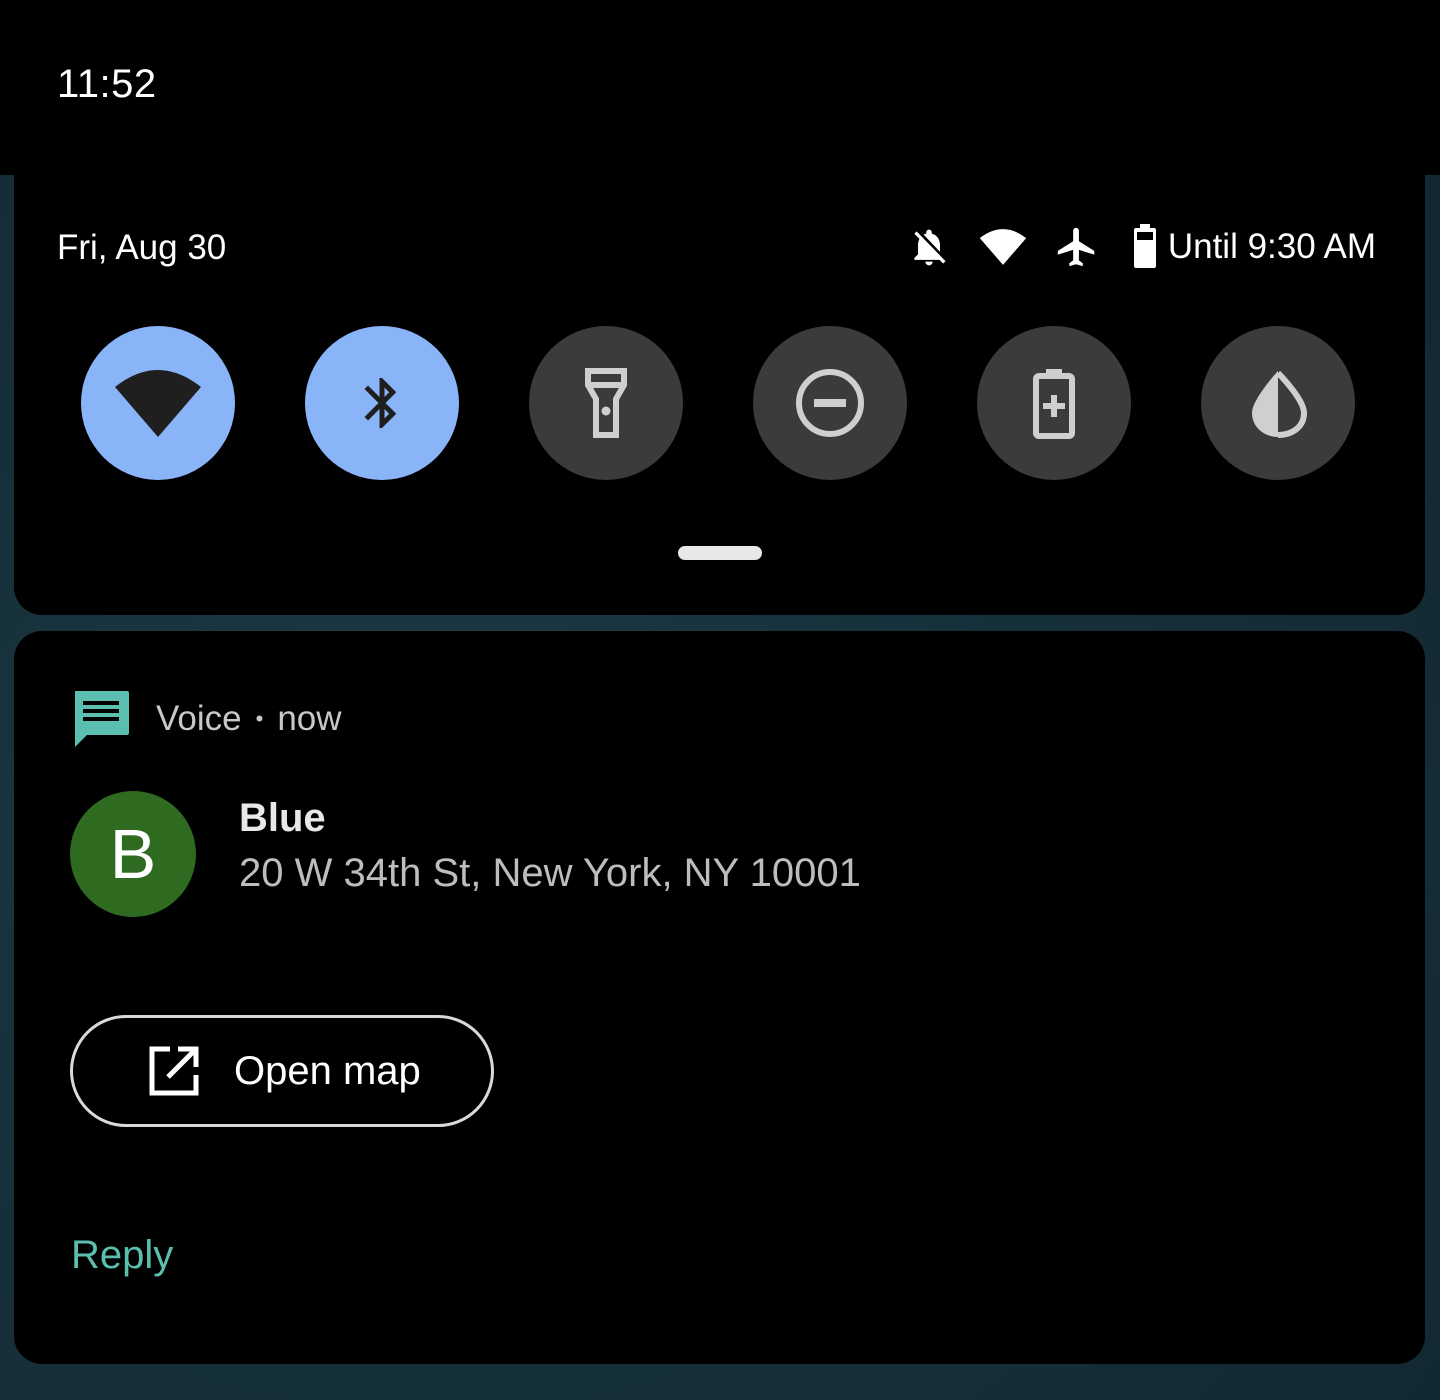 This screenshot has width=1440, height=1400. I want to click on tile-bluetooth, so click(382, 403).